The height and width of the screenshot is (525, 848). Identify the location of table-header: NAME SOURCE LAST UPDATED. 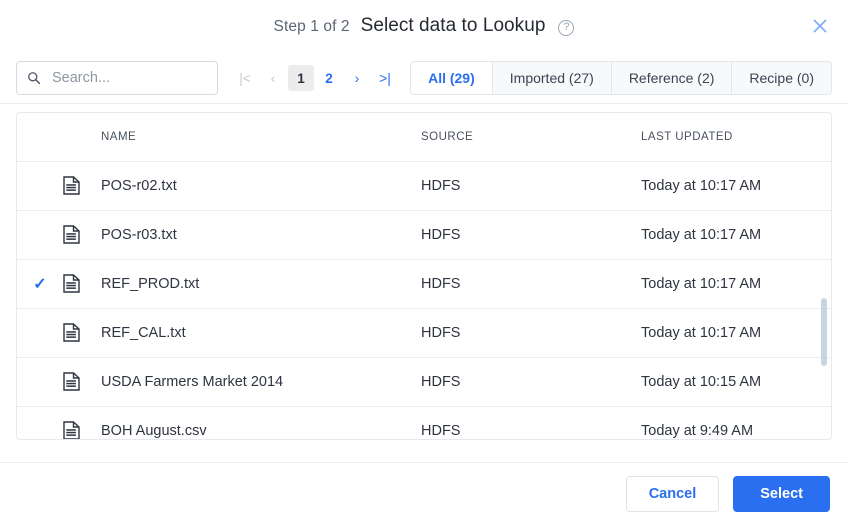
(424, 137).